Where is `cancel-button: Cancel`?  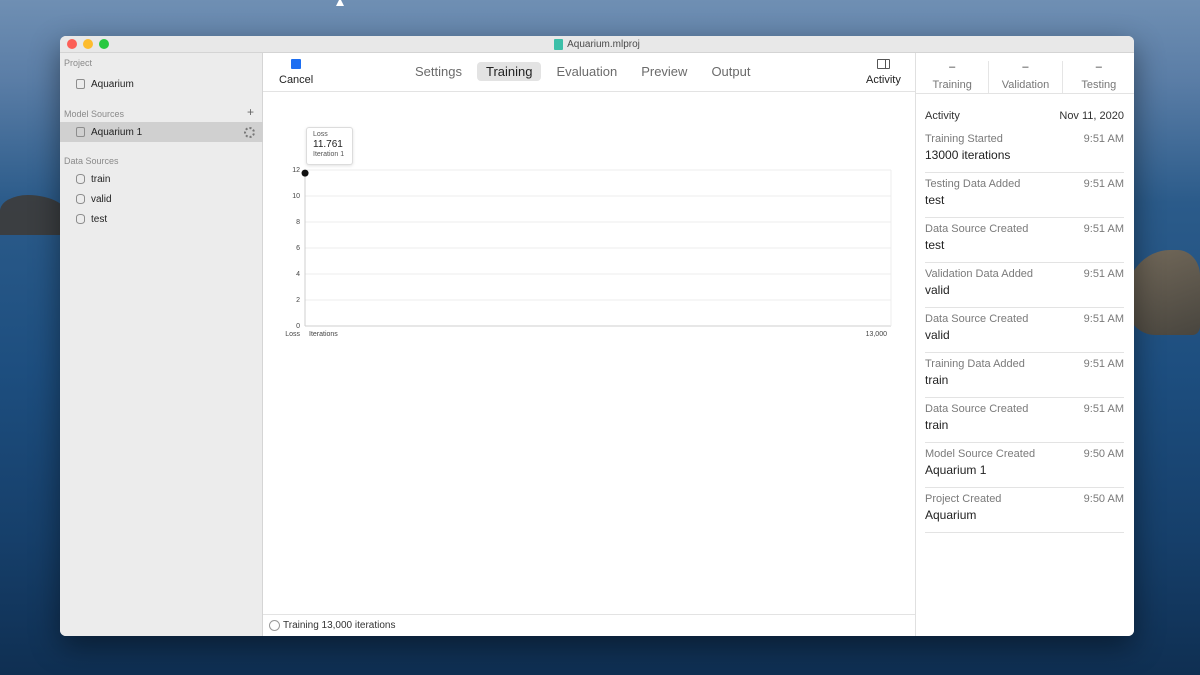
cancel-button: Cancel is located at coordinates (296, 72).